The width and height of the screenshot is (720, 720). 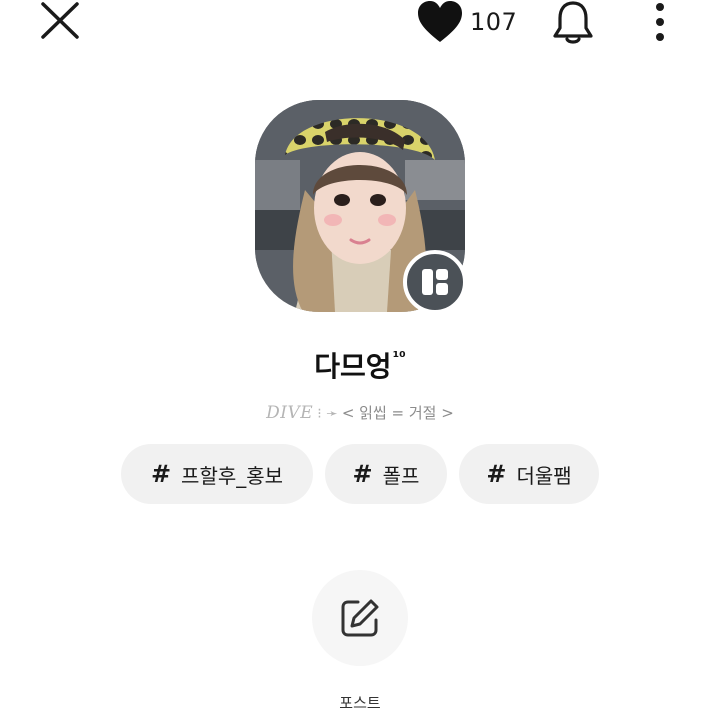 I want to click on nickname-text: 다므엉, so click(x=353, y=366).